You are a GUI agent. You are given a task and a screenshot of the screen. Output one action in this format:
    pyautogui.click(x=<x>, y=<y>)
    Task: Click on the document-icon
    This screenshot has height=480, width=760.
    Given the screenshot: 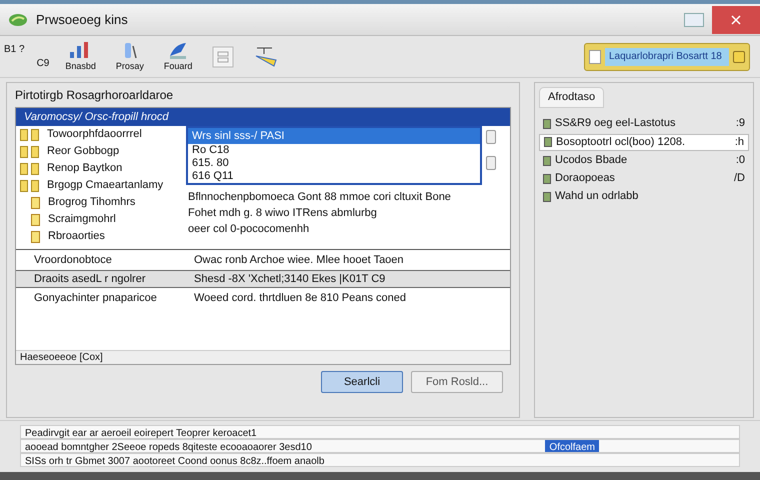 What is the action you would take?
    pyautogui.click(x=595, y=57)
    